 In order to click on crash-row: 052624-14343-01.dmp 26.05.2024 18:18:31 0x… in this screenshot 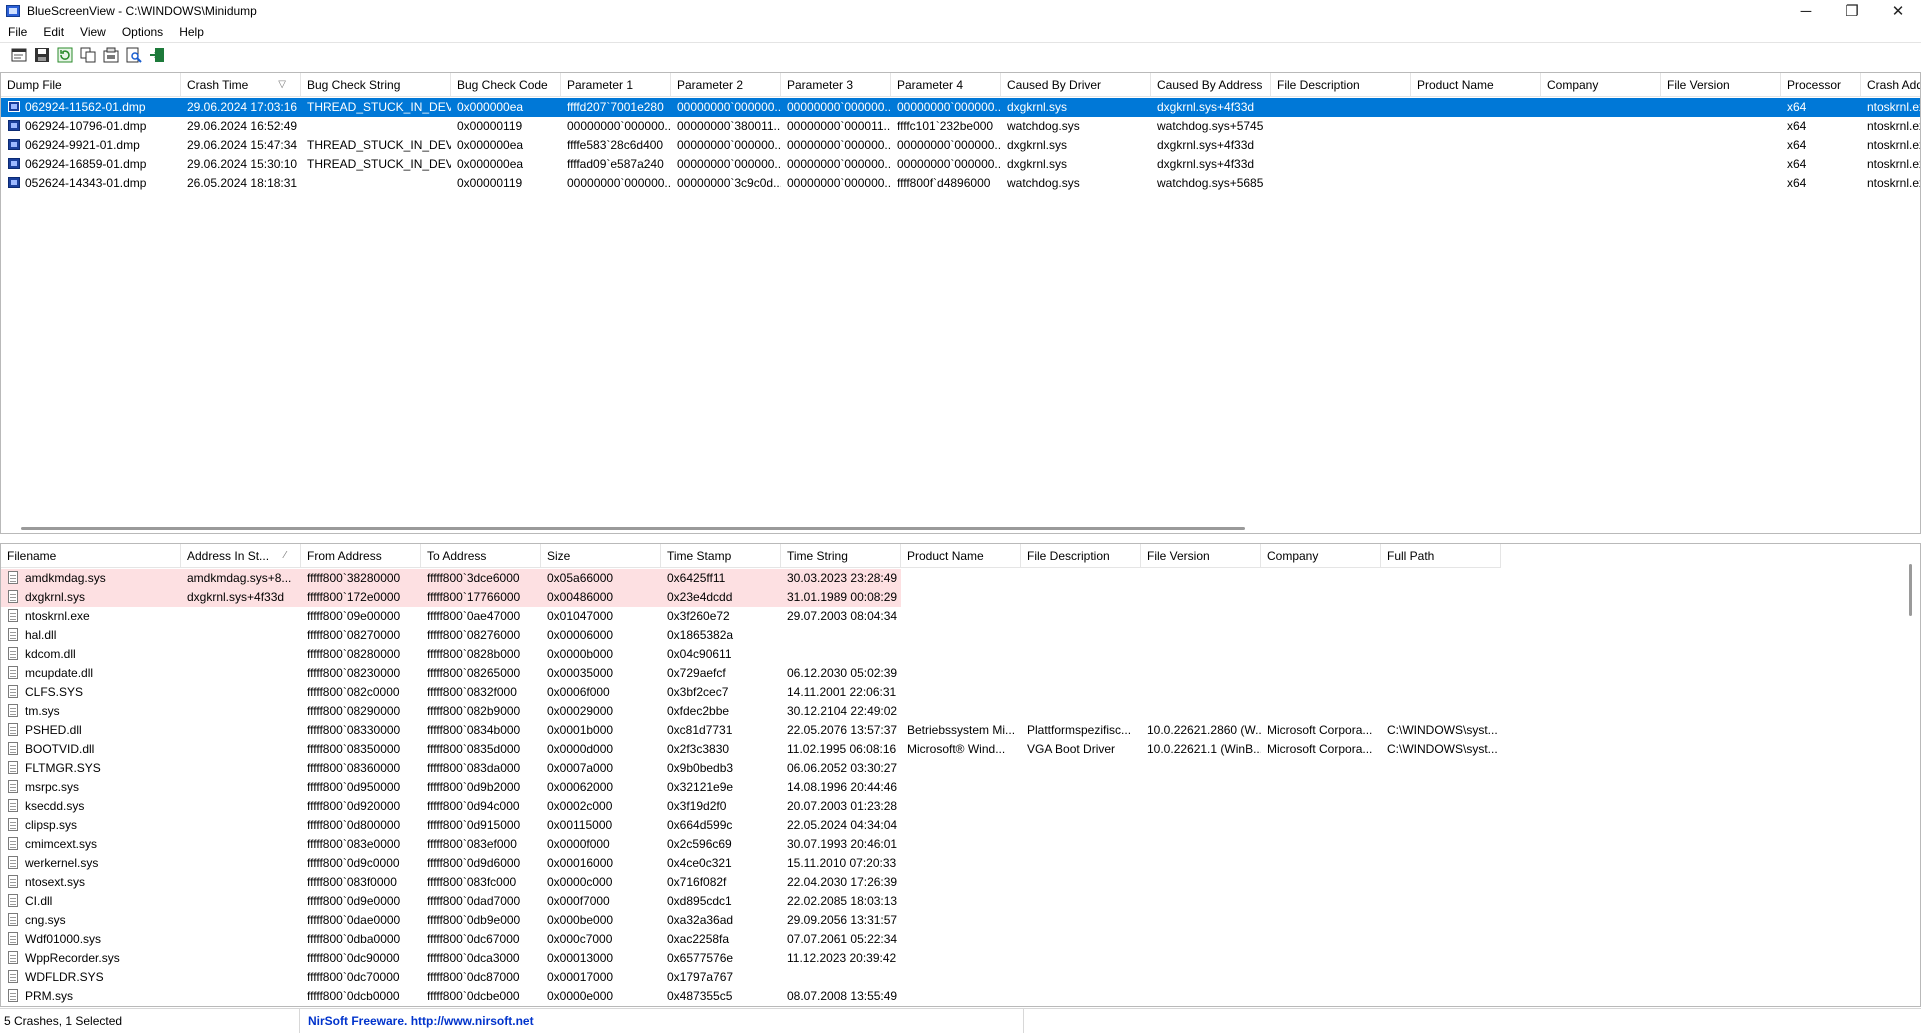, I will do `click(960, 183)`.